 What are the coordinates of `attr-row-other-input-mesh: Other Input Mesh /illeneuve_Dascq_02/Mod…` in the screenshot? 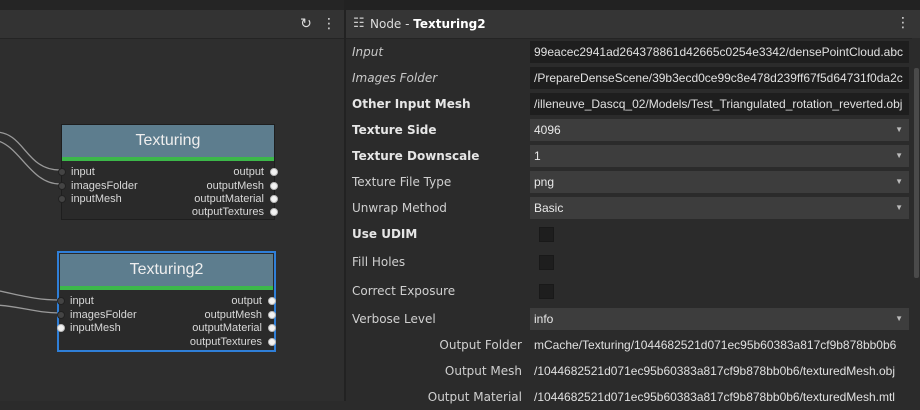 It's located at (633, 104).